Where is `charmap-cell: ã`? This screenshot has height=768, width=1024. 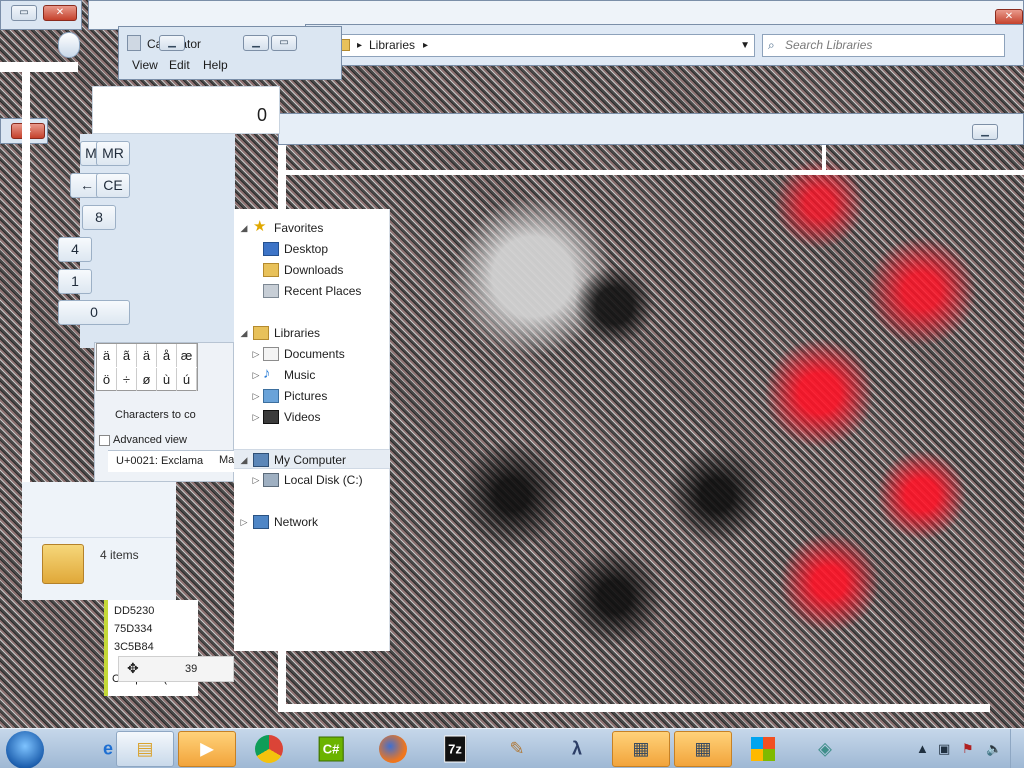 charmap-cell: ã is located at coordinates (127, 355).